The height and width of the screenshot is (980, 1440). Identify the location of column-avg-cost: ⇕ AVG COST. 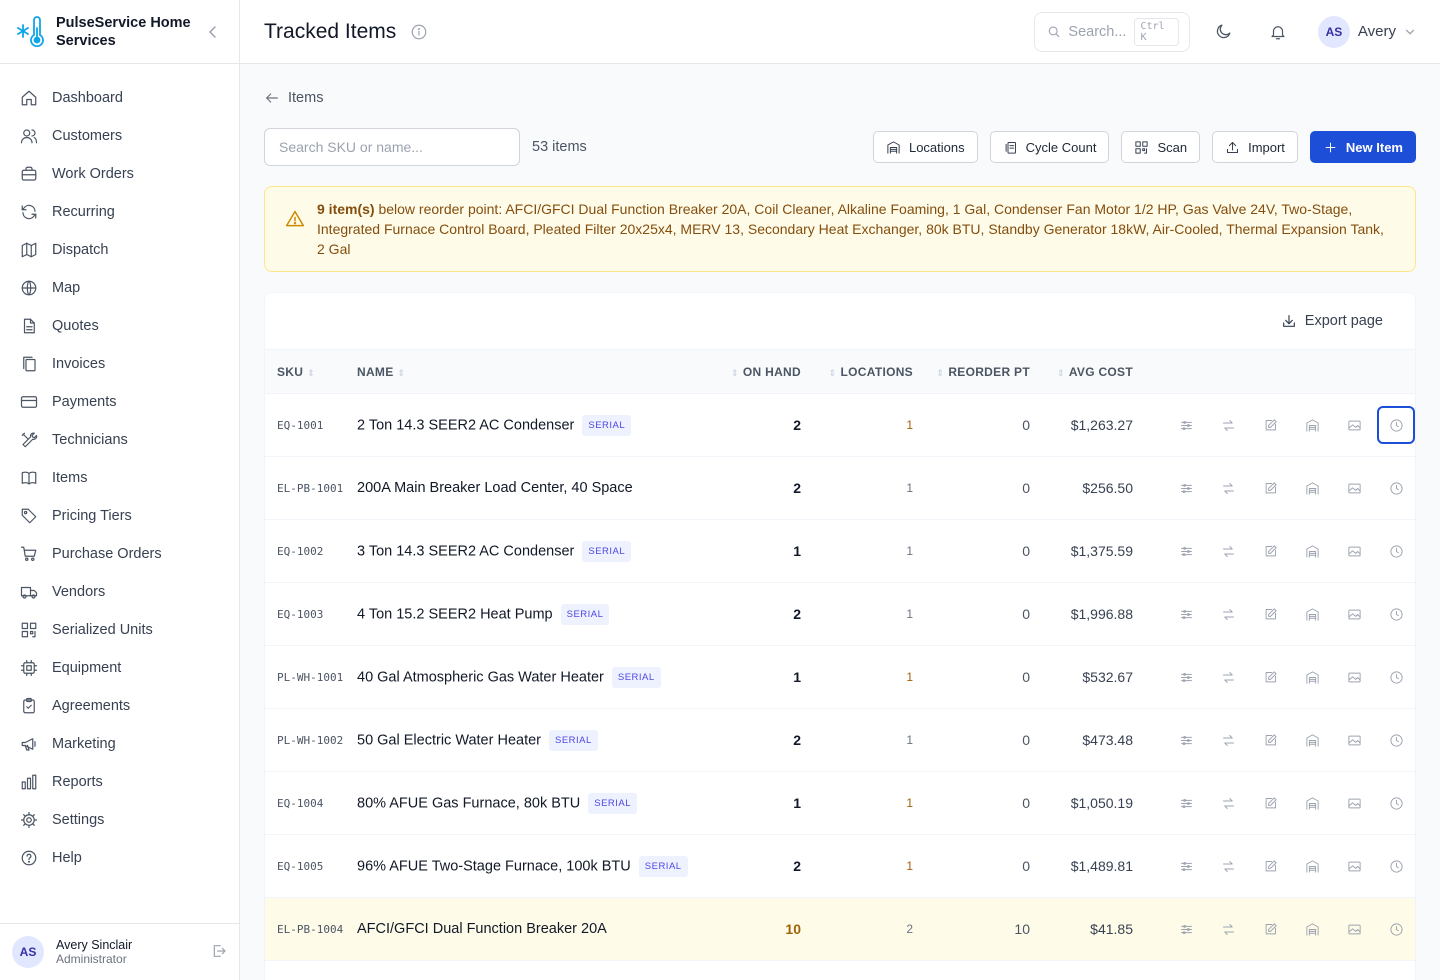
(1081, 372).